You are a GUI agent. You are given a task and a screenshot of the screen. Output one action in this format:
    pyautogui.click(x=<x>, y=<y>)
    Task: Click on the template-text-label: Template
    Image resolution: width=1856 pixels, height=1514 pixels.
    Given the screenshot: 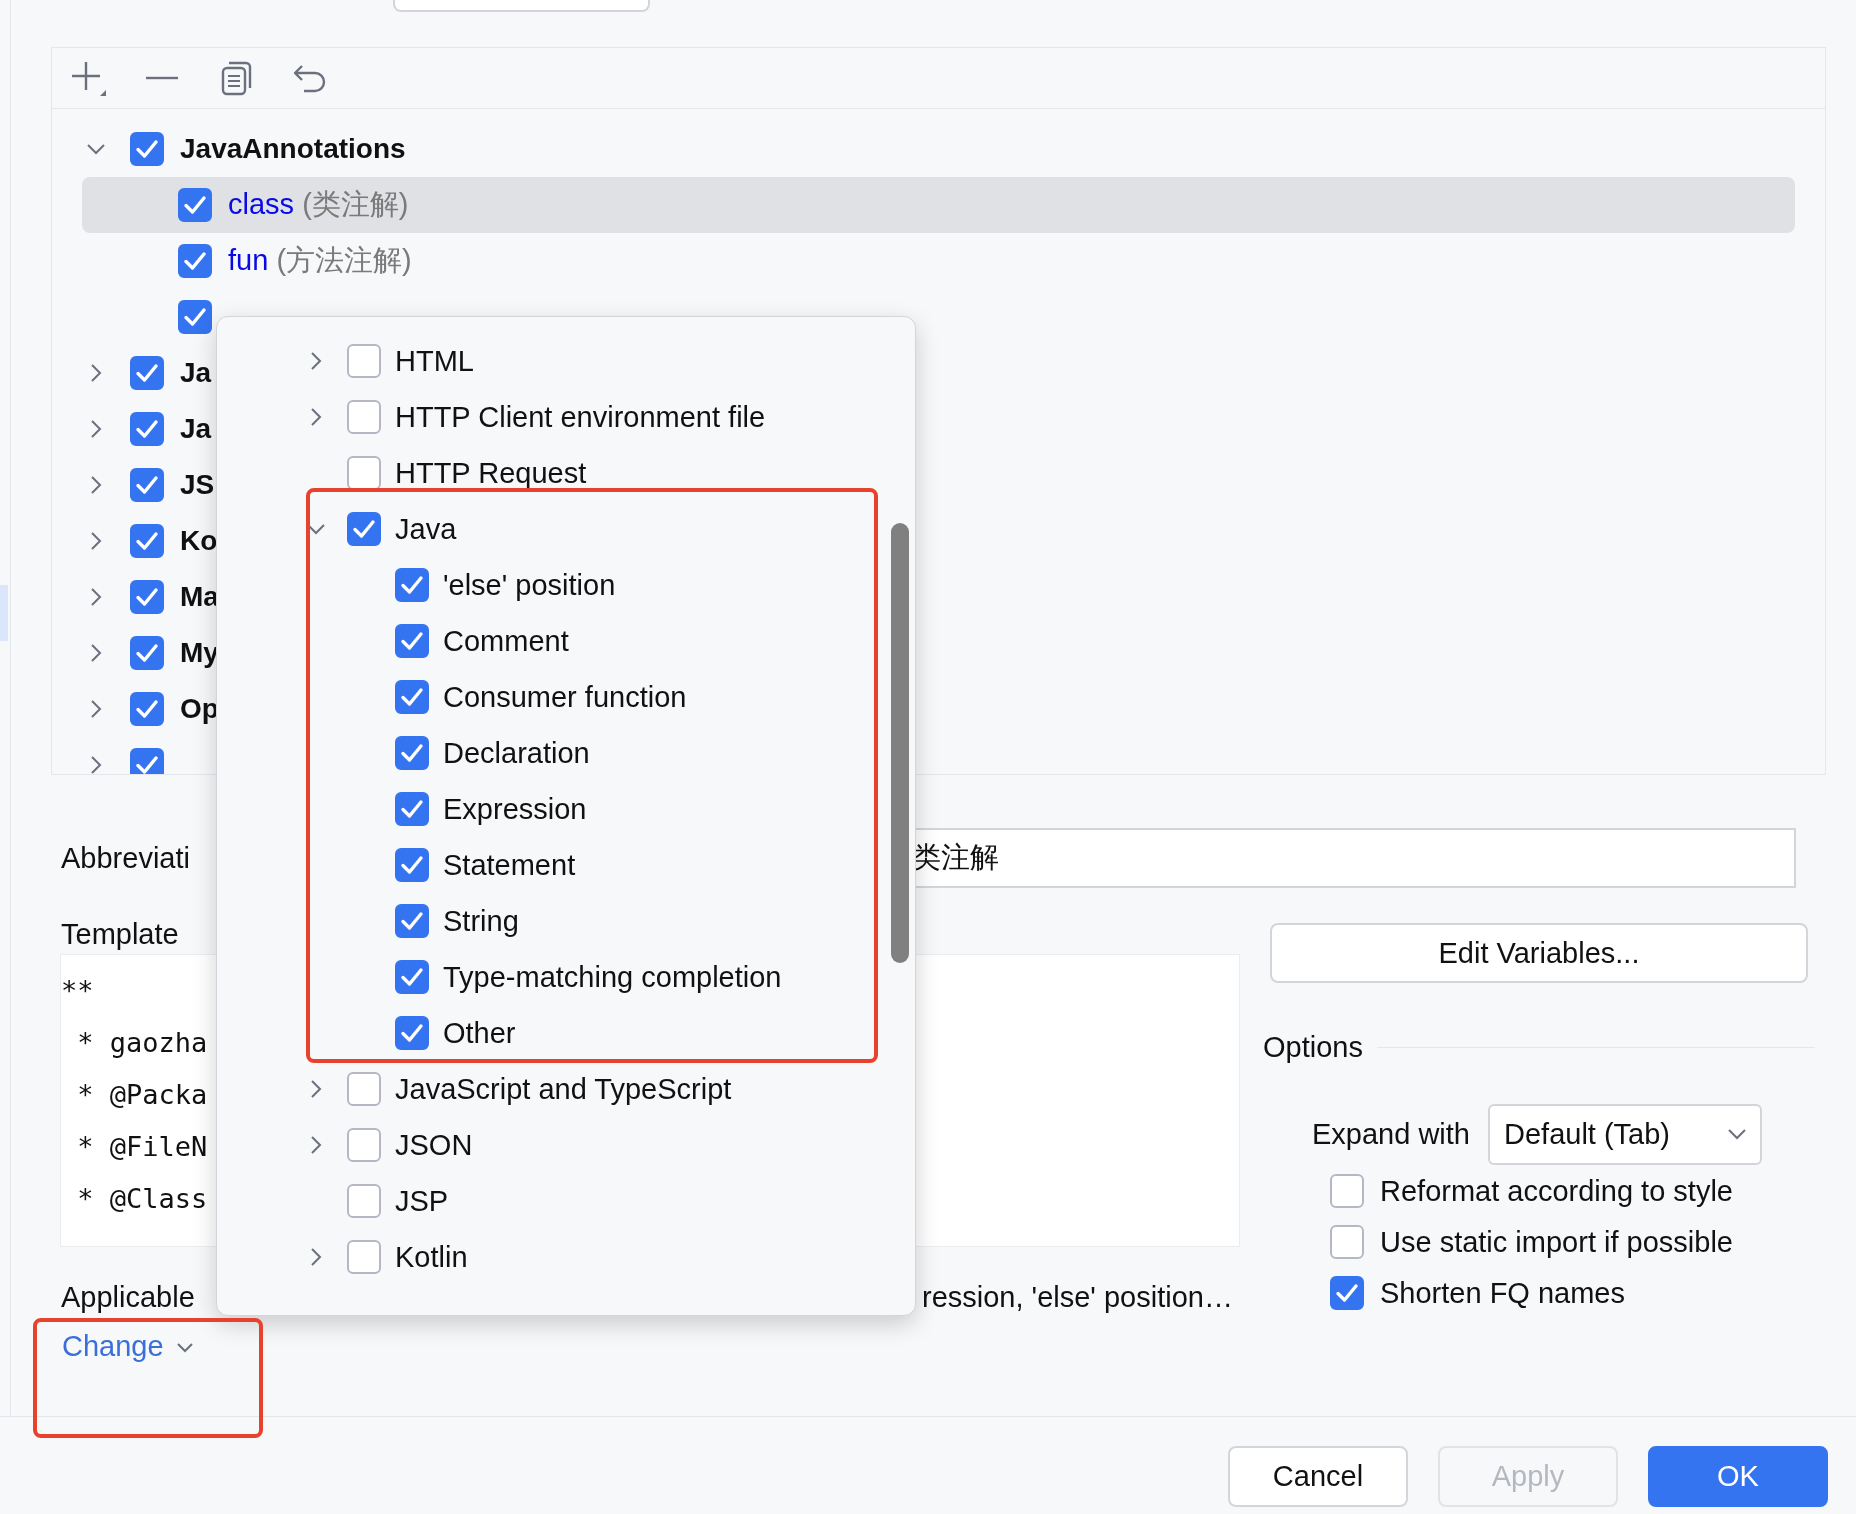 What is the action you would take?
    pyautogui.click(x=120, y=934)
    